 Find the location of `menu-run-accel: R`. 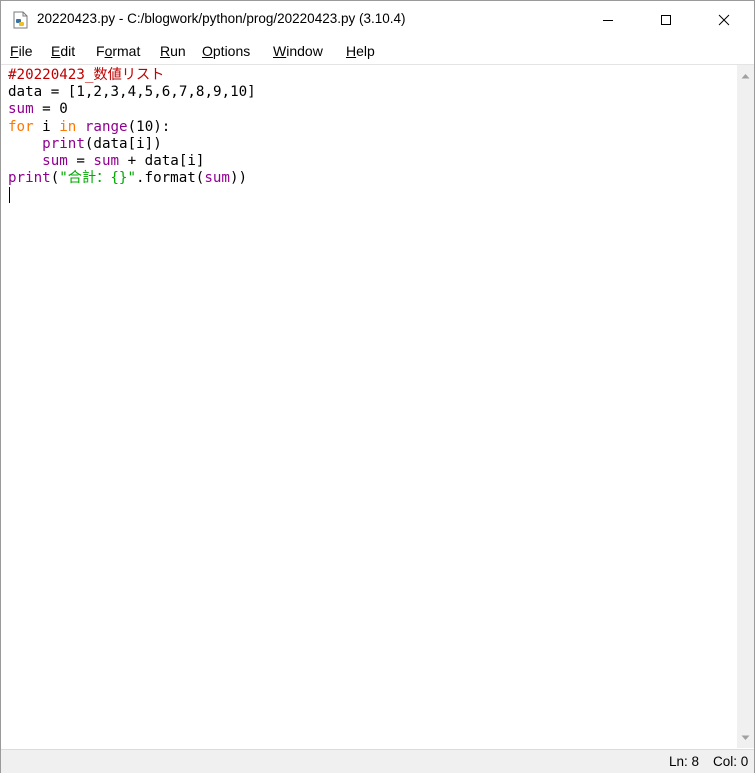

menu-run-accel: R is located at coordinates (165, 51).